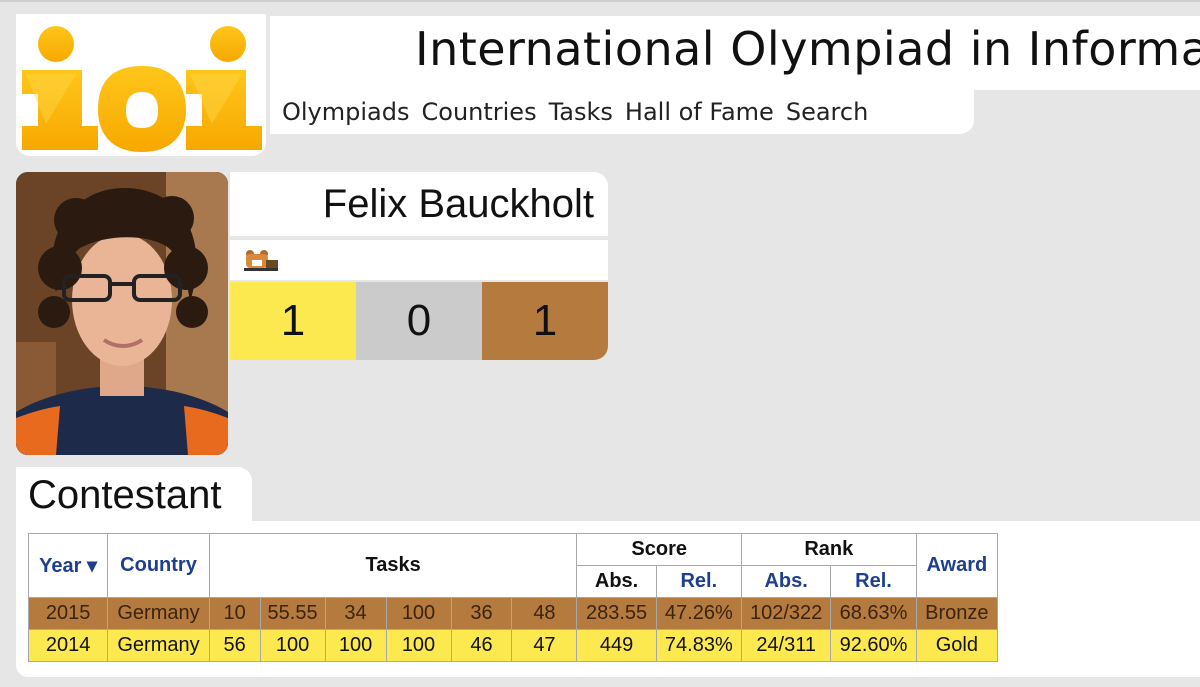 The width and height of the screenshot is (1200, 687). I want to click on rank-rel-header: Rel., so click(873, 581).